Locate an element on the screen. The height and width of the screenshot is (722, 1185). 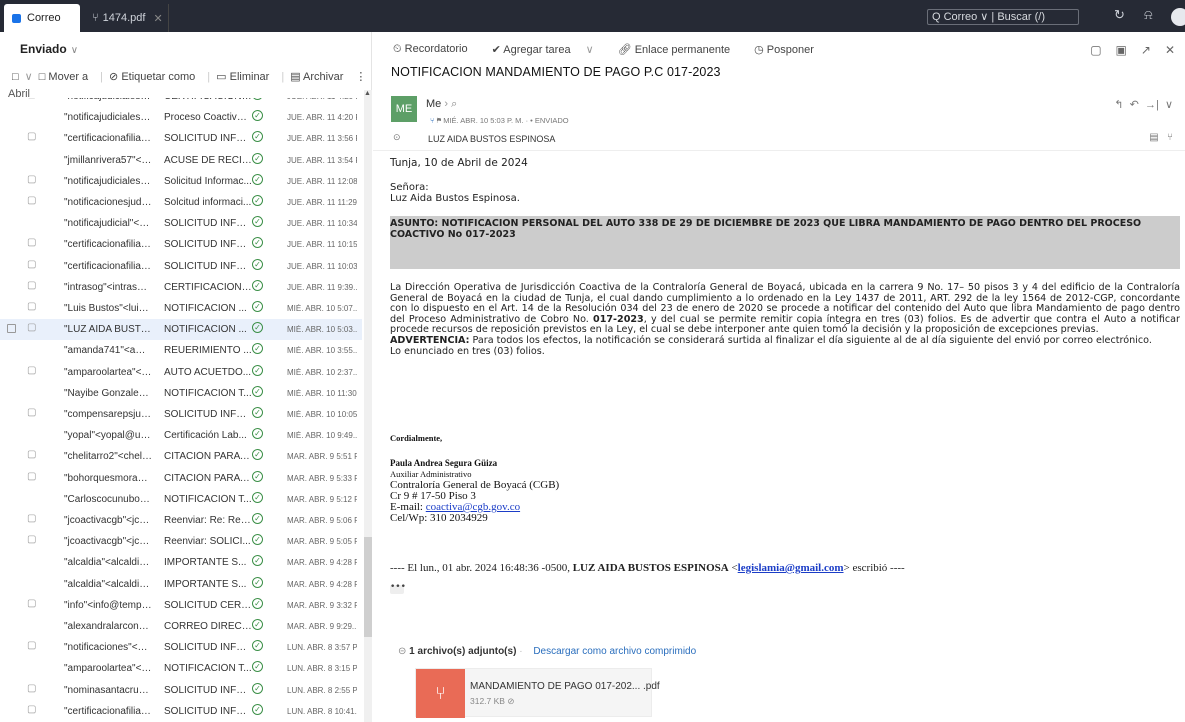
reminder-button: ⏲ Recordatorio is located at coordinates (436, 49).